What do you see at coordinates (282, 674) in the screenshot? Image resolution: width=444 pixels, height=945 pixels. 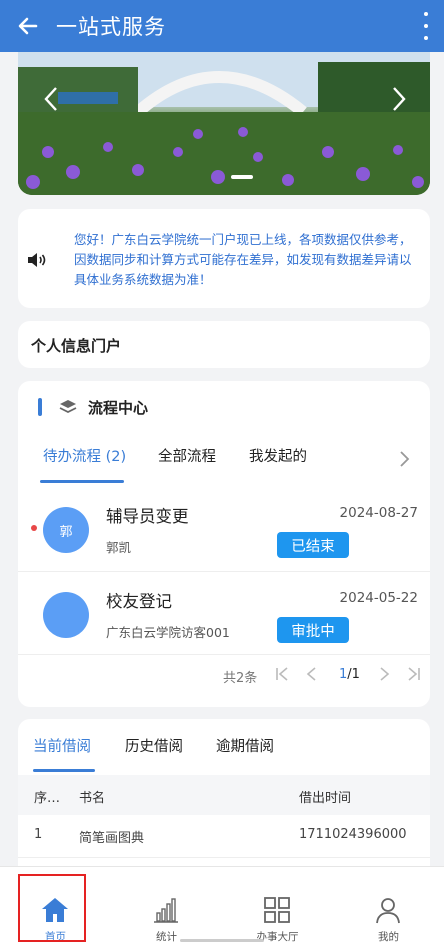 I see `first-page-icon` at bounding box center [282, 674].